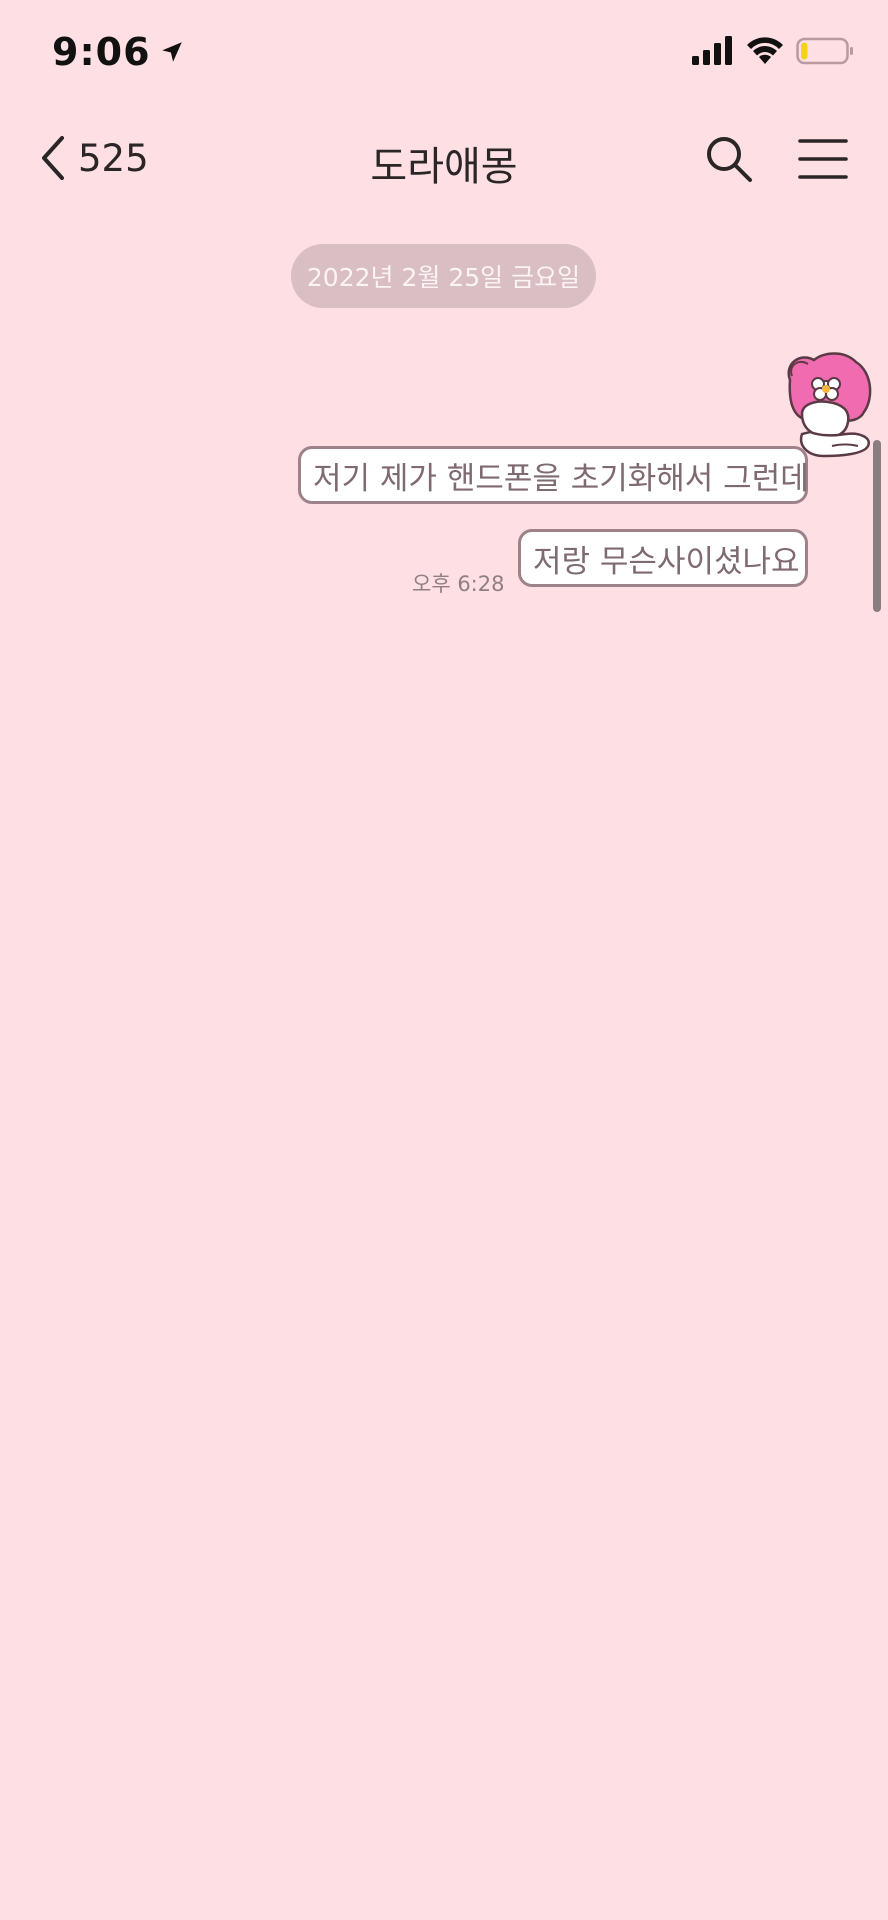  I want to click on message-text: 저랑 무슨사이셨나요, so click(666, 561).